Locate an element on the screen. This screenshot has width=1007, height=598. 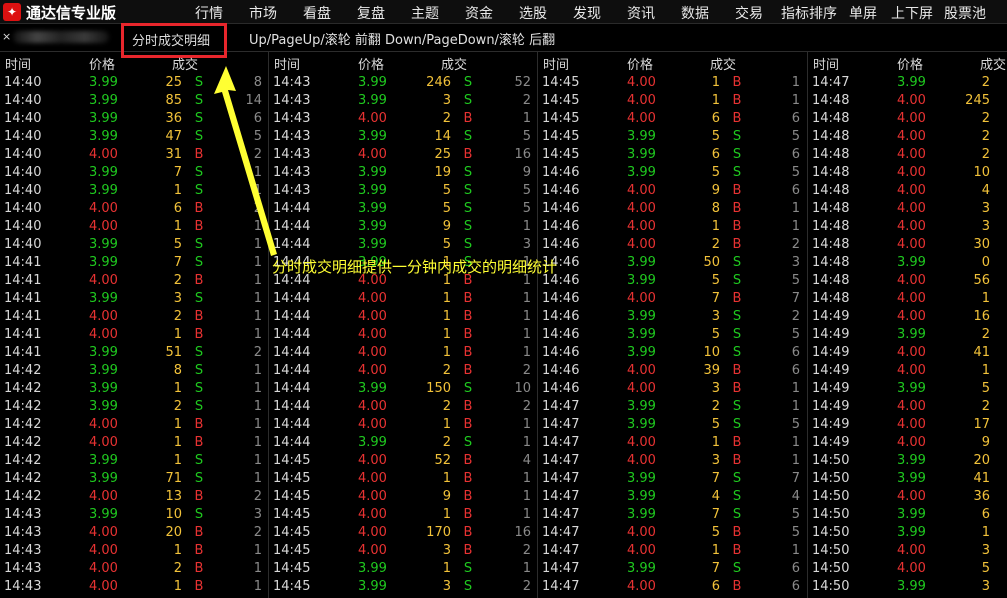
menu-item-4: 主题 is located at coordinates (425, 13).